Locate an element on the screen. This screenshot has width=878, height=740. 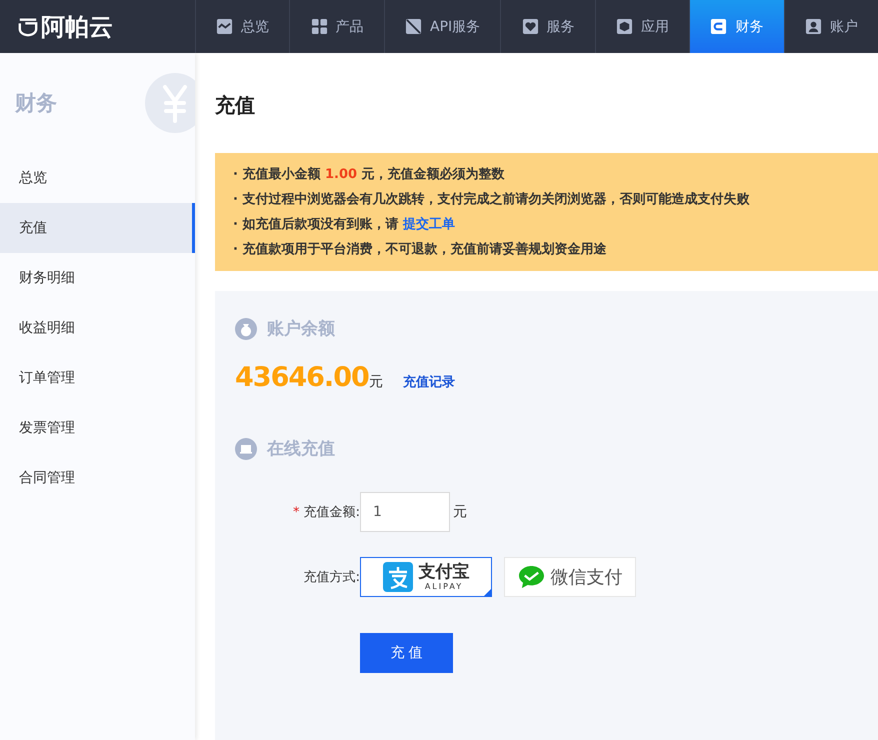
nav-tab: 产品 is located at coordinates (336, 26).